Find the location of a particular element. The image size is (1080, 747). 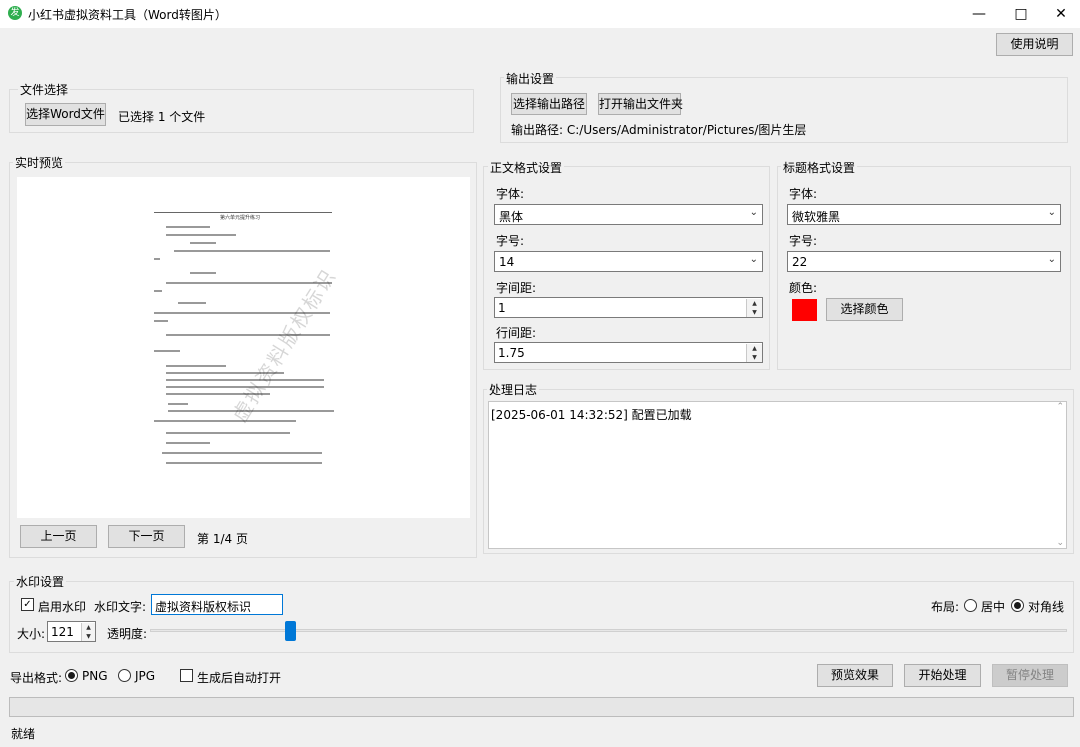

title-font-select: 微软雅黑 ⌄ is located at coordinates (924, 214).